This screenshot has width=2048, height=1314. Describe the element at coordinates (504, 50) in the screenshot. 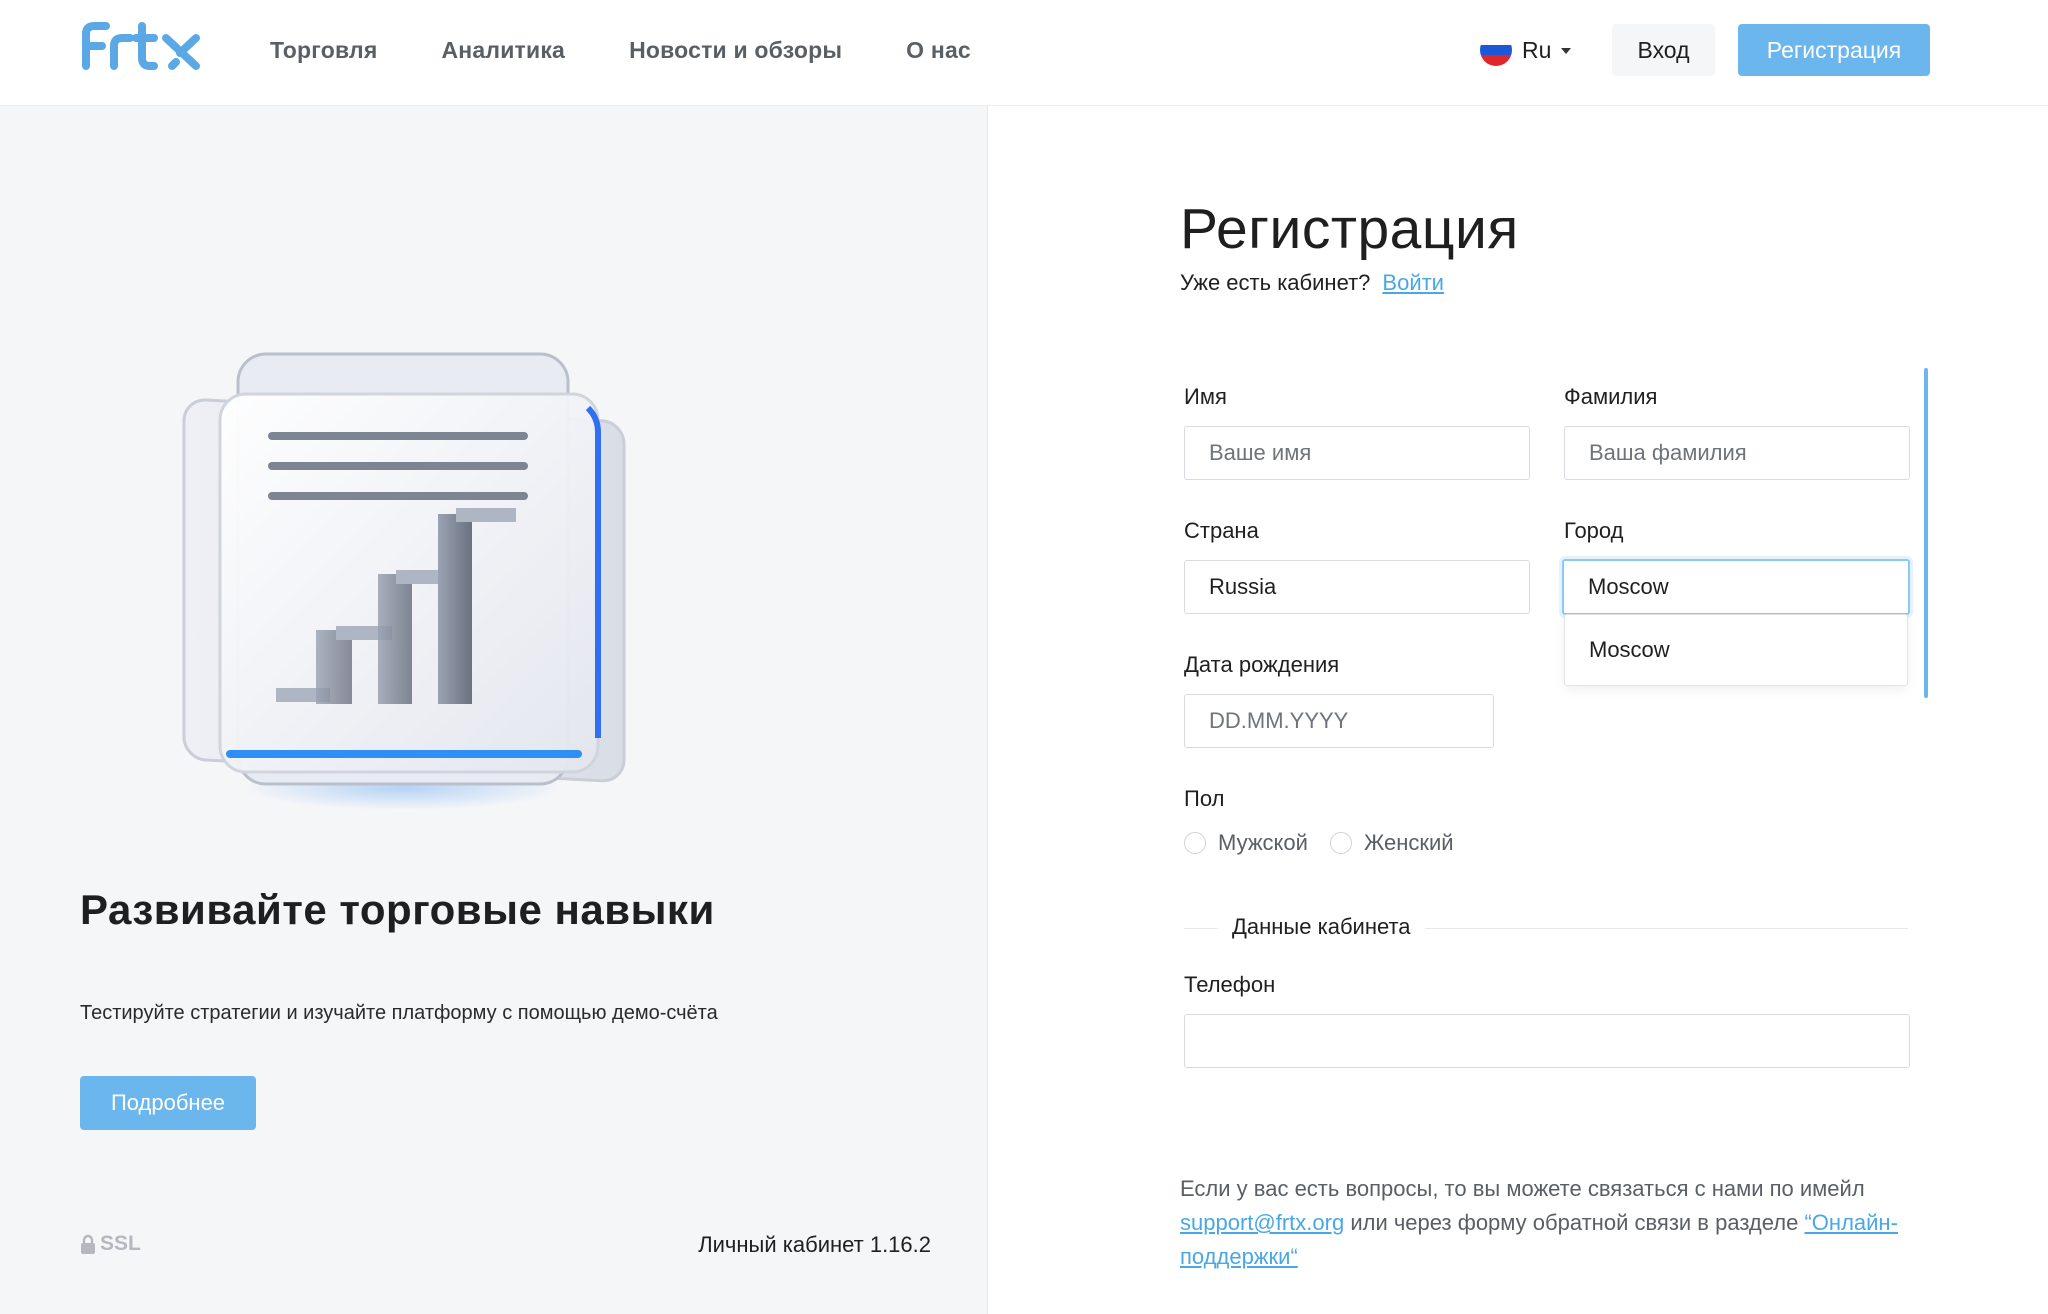

I see `nav-analytics: Аналитика` at that location.